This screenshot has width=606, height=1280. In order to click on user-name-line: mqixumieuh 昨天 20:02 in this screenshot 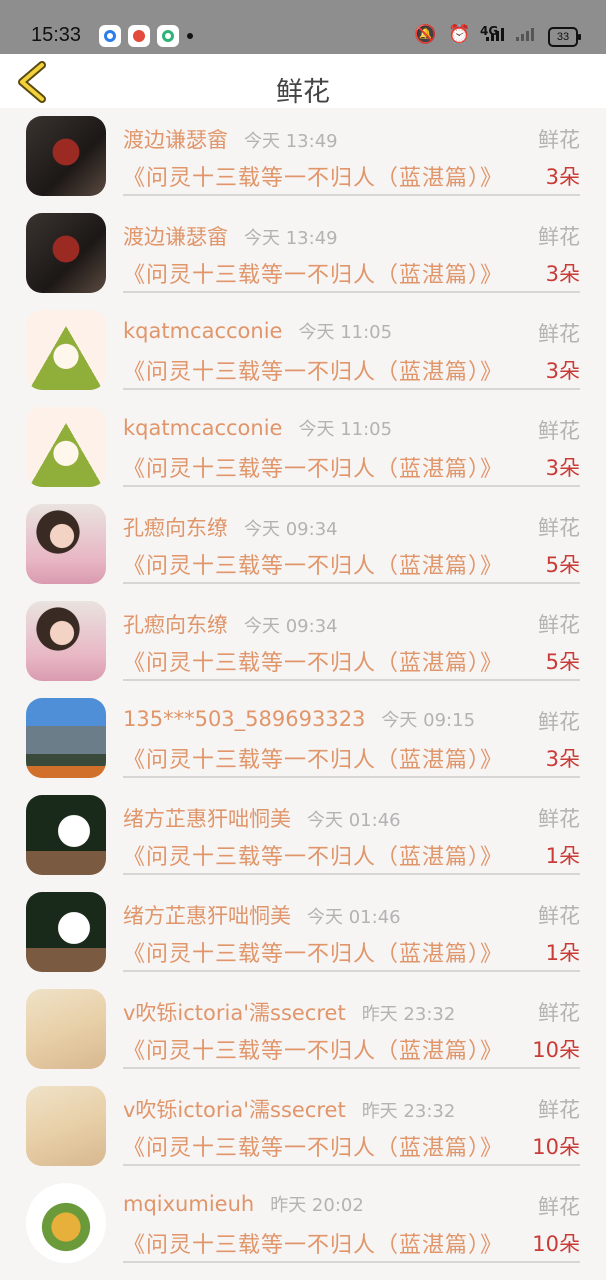, I will do `click(243, 1204)`.